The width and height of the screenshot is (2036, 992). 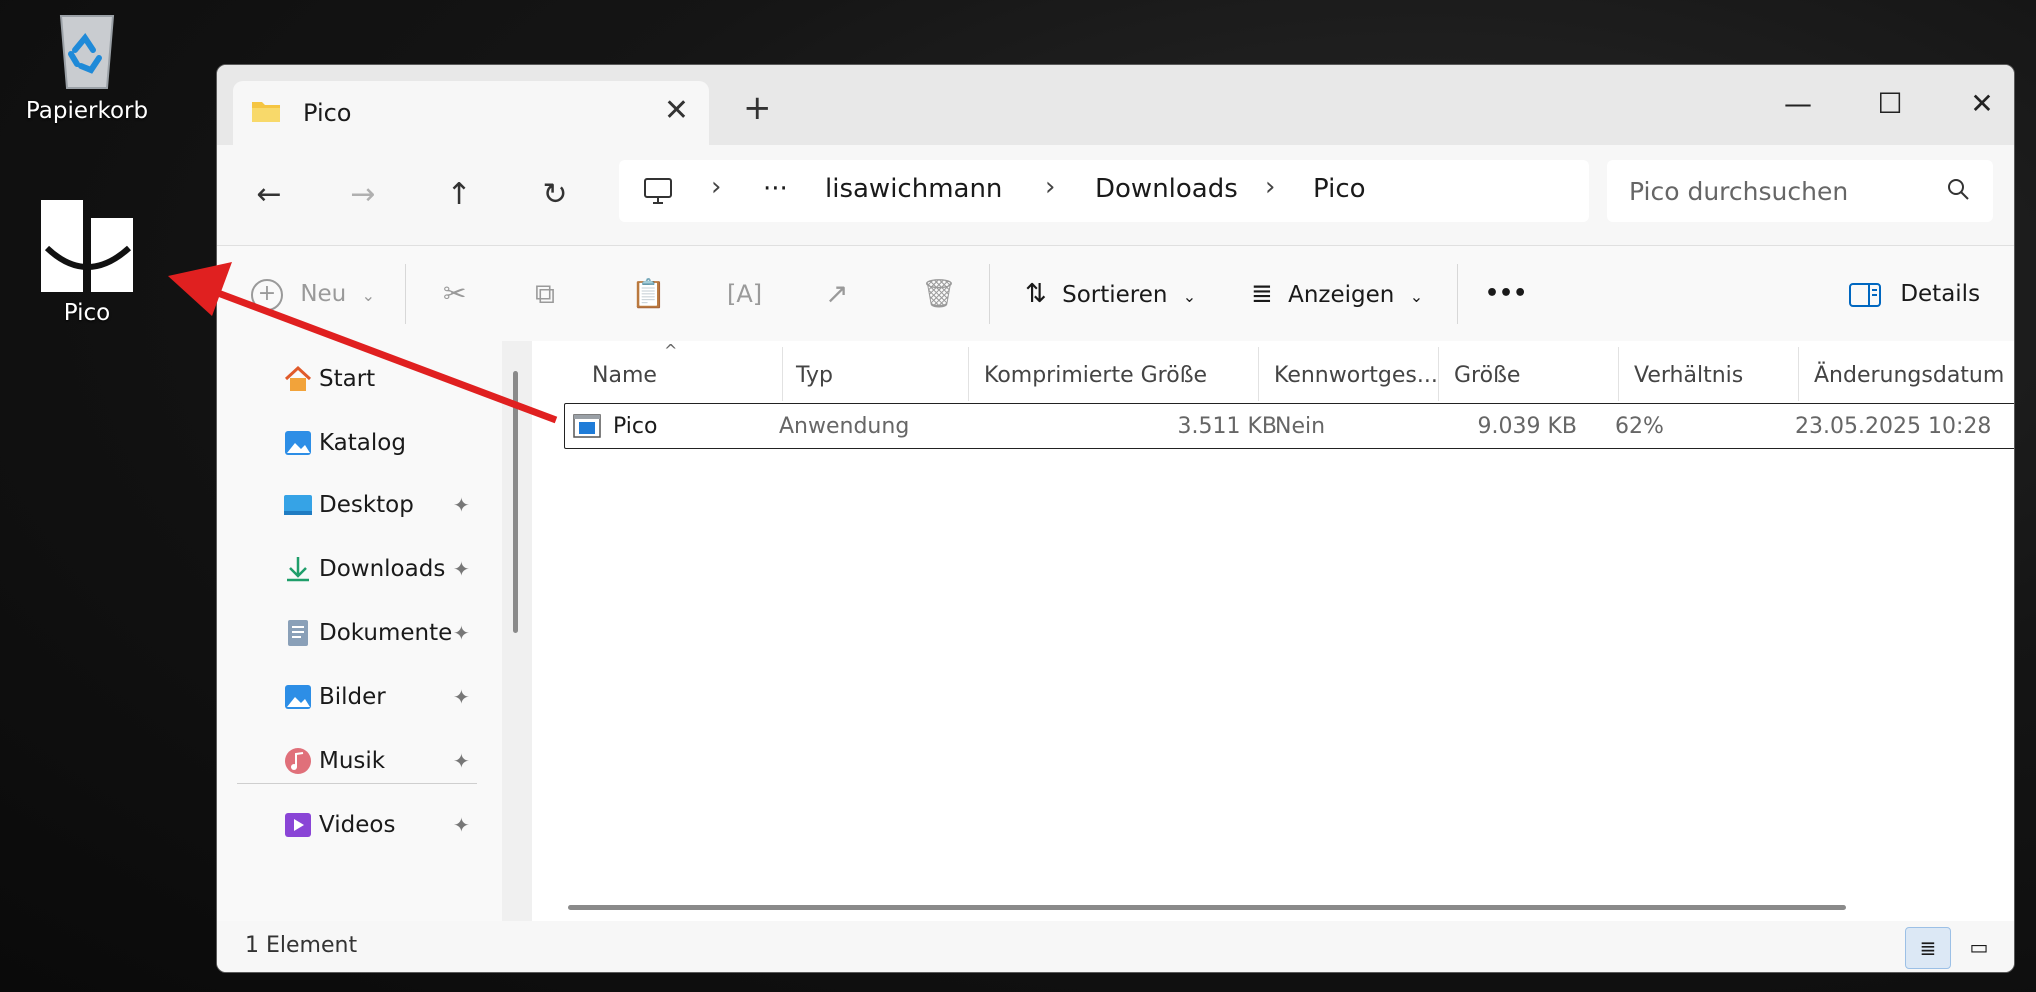 I want to click on new-tab-plus-icon: +, so click(x=757, y=108).